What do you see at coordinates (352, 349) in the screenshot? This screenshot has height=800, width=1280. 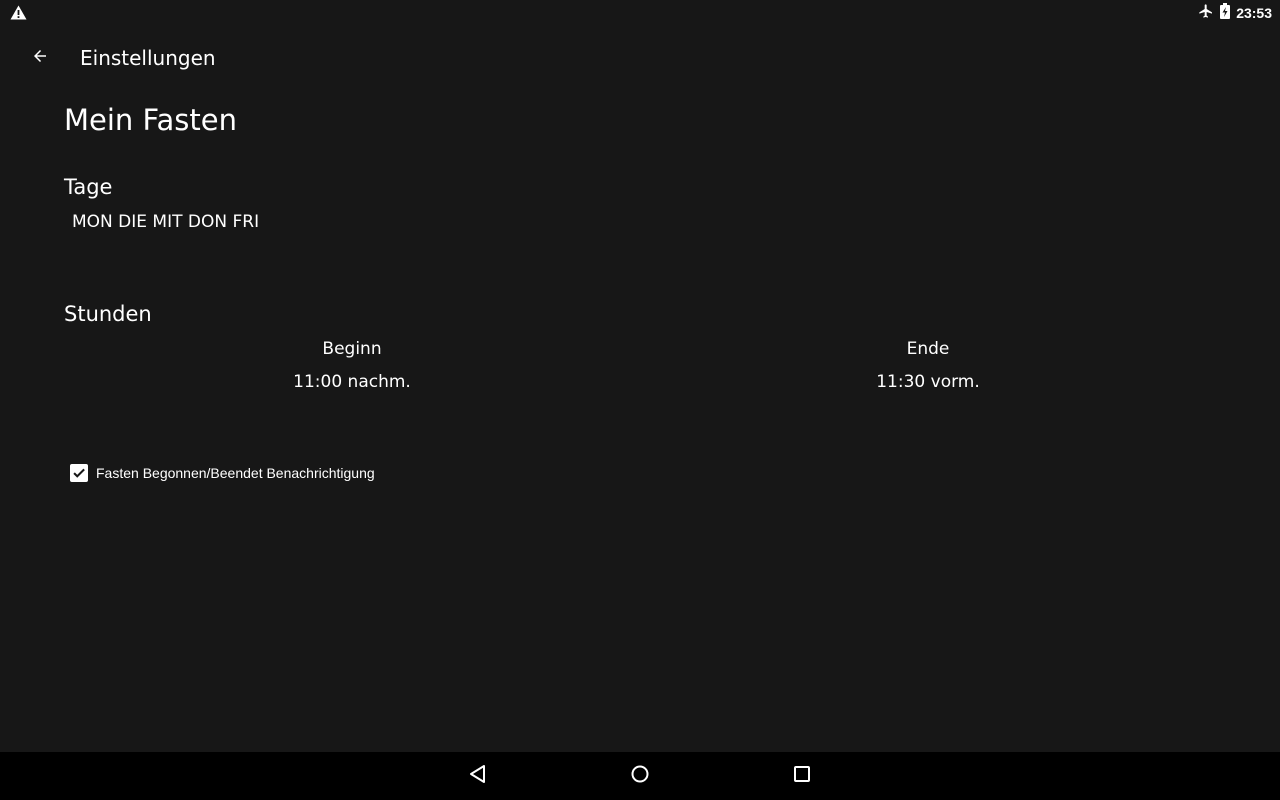 I see `begin-label: Beginn` at bounding box center [352, 349].